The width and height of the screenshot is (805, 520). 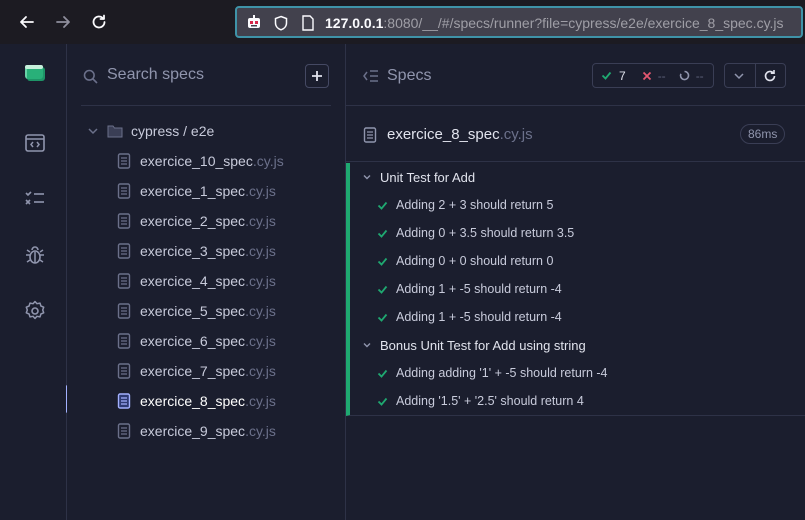 What do you see at coordinates (409, 75) in the screenshot?
I see `specs-title: Specs` at bounding box center [409, 75].